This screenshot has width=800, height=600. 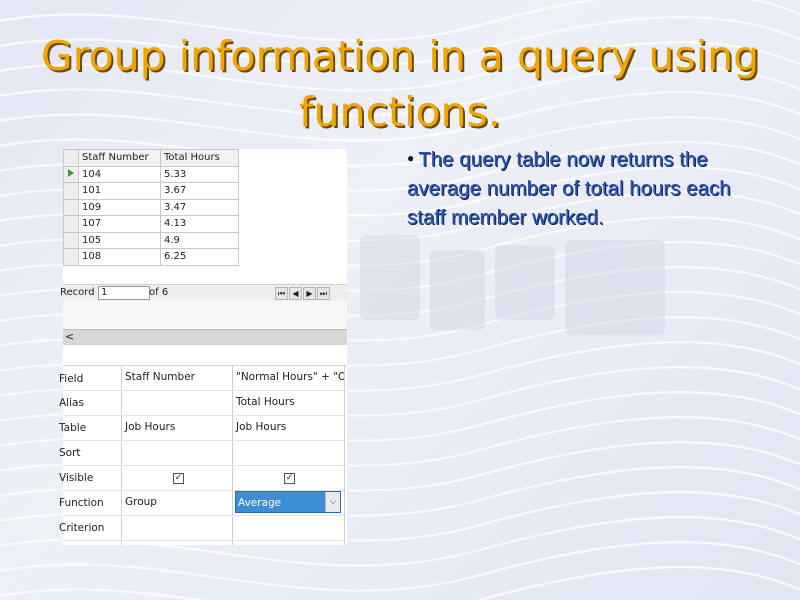 What do you see at coordinates (288, 502) in the screenshot?
I see `function-select: Average ⌵` at bounding box center [288, 502].